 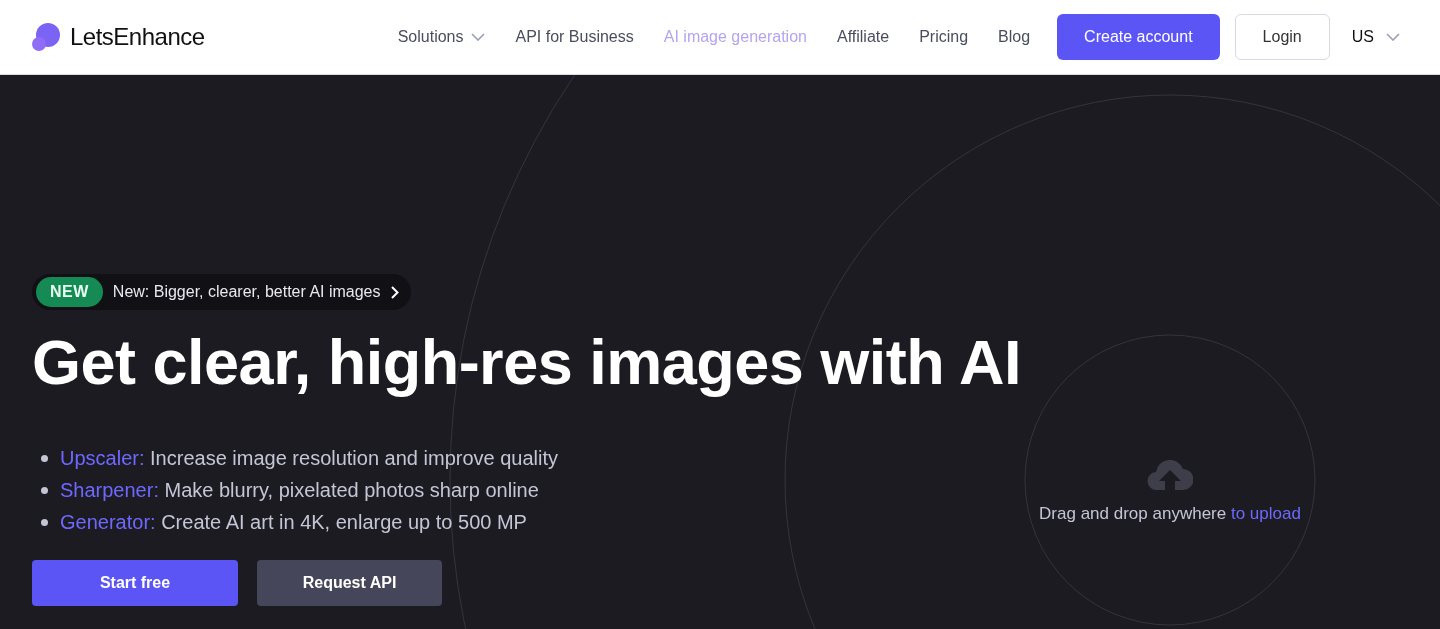 I want to click on logo-link: LetsEnhance, so click(x=118, y=37).